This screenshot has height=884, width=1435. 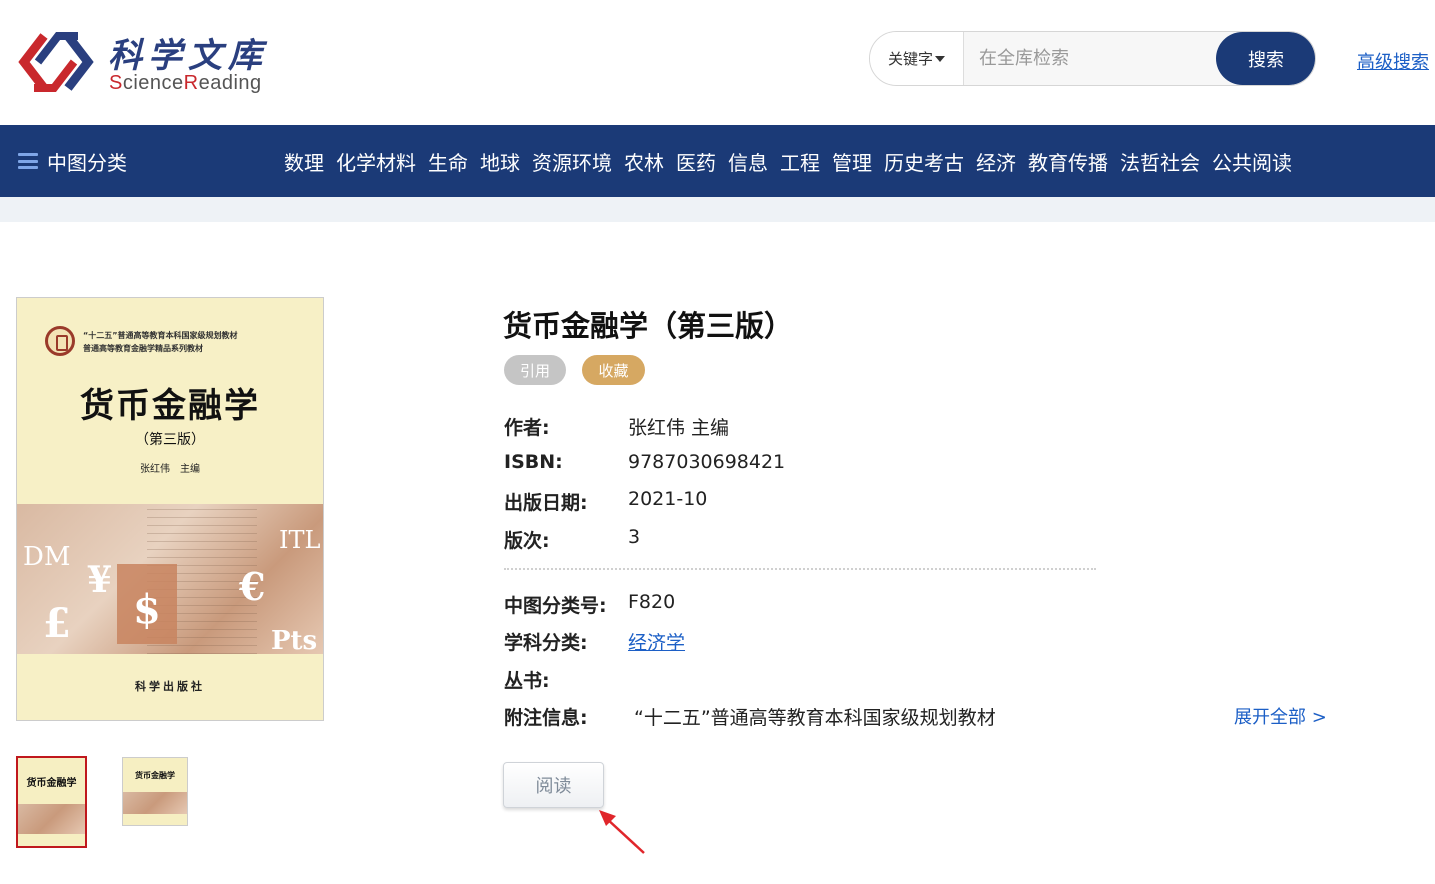 What do you see at coordinates (634, 537) in the screenshot?
I see `edition-value: 3` at bounding box center [634, 537].